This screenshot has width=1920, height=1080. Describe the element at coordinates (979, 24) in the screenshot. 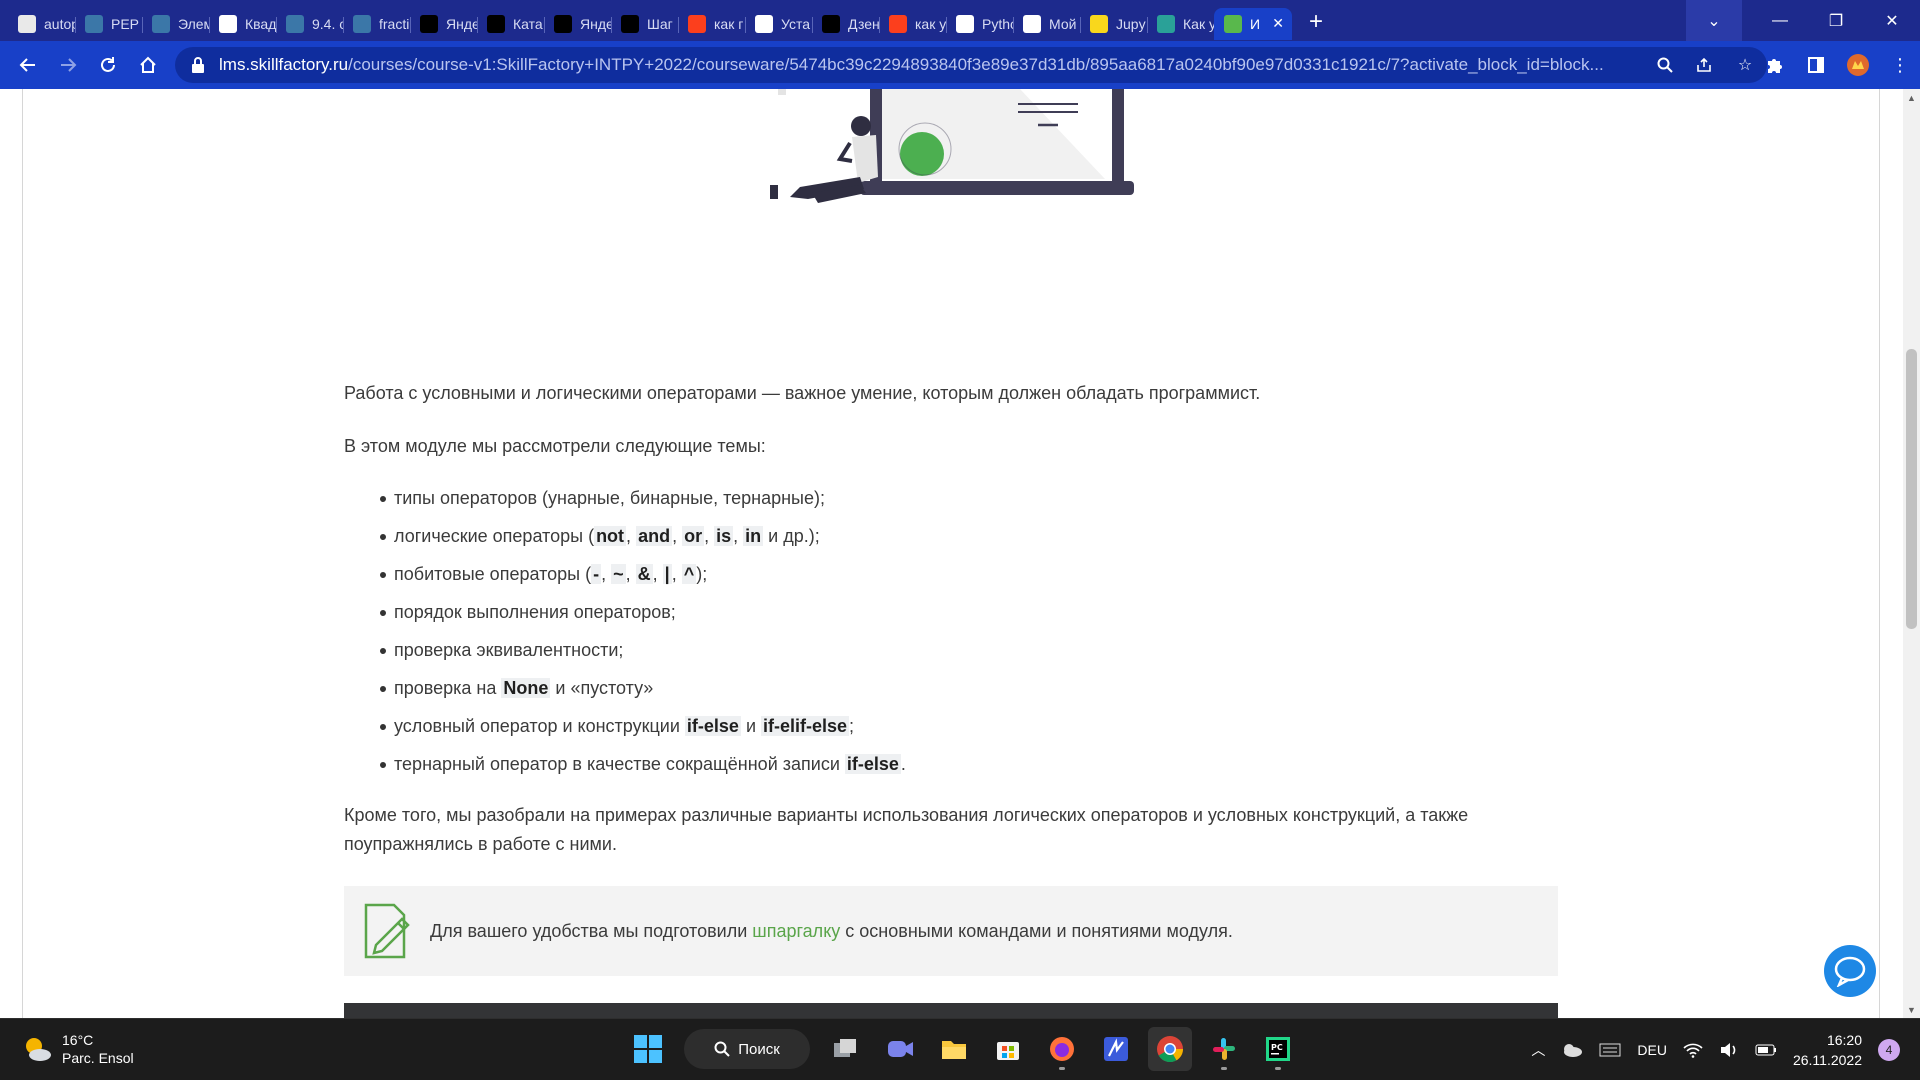

I see `browser-tab: Pytho` at that location.